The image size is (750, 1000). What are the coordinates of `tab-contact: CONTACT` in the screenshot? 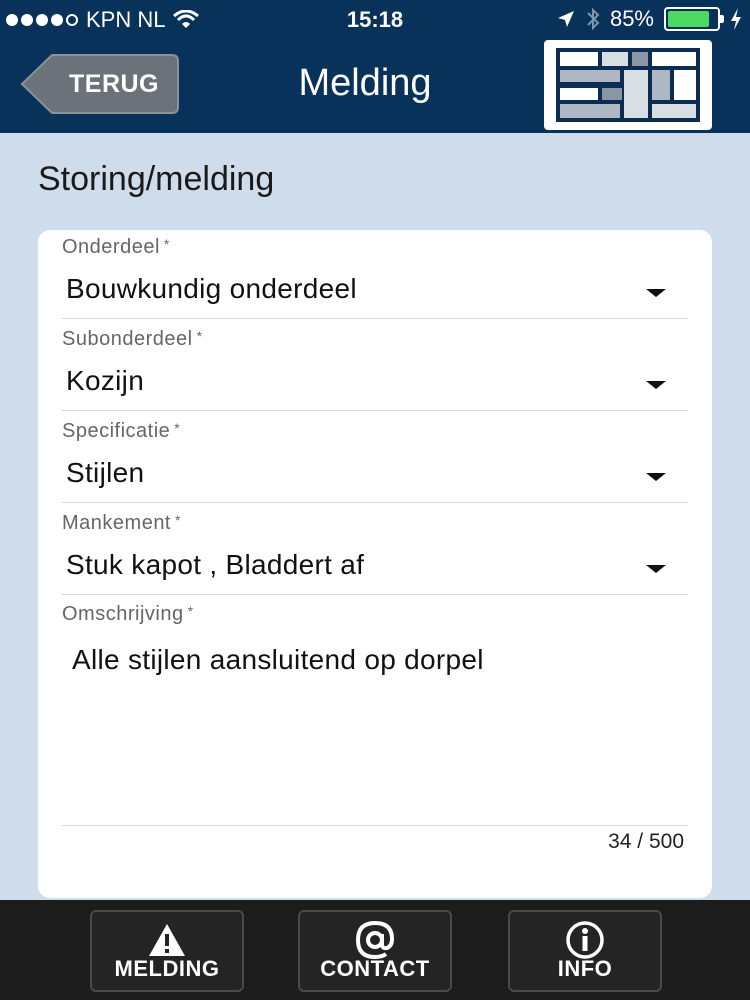 It's located at (375, 951).